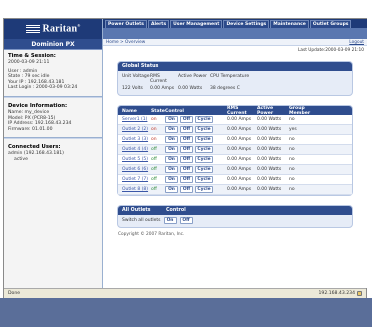 This screenshot has width=372, height=327. Describe the element at coordinates (170, 220) in the screenshot. I see `all-on-button: On` at that location.